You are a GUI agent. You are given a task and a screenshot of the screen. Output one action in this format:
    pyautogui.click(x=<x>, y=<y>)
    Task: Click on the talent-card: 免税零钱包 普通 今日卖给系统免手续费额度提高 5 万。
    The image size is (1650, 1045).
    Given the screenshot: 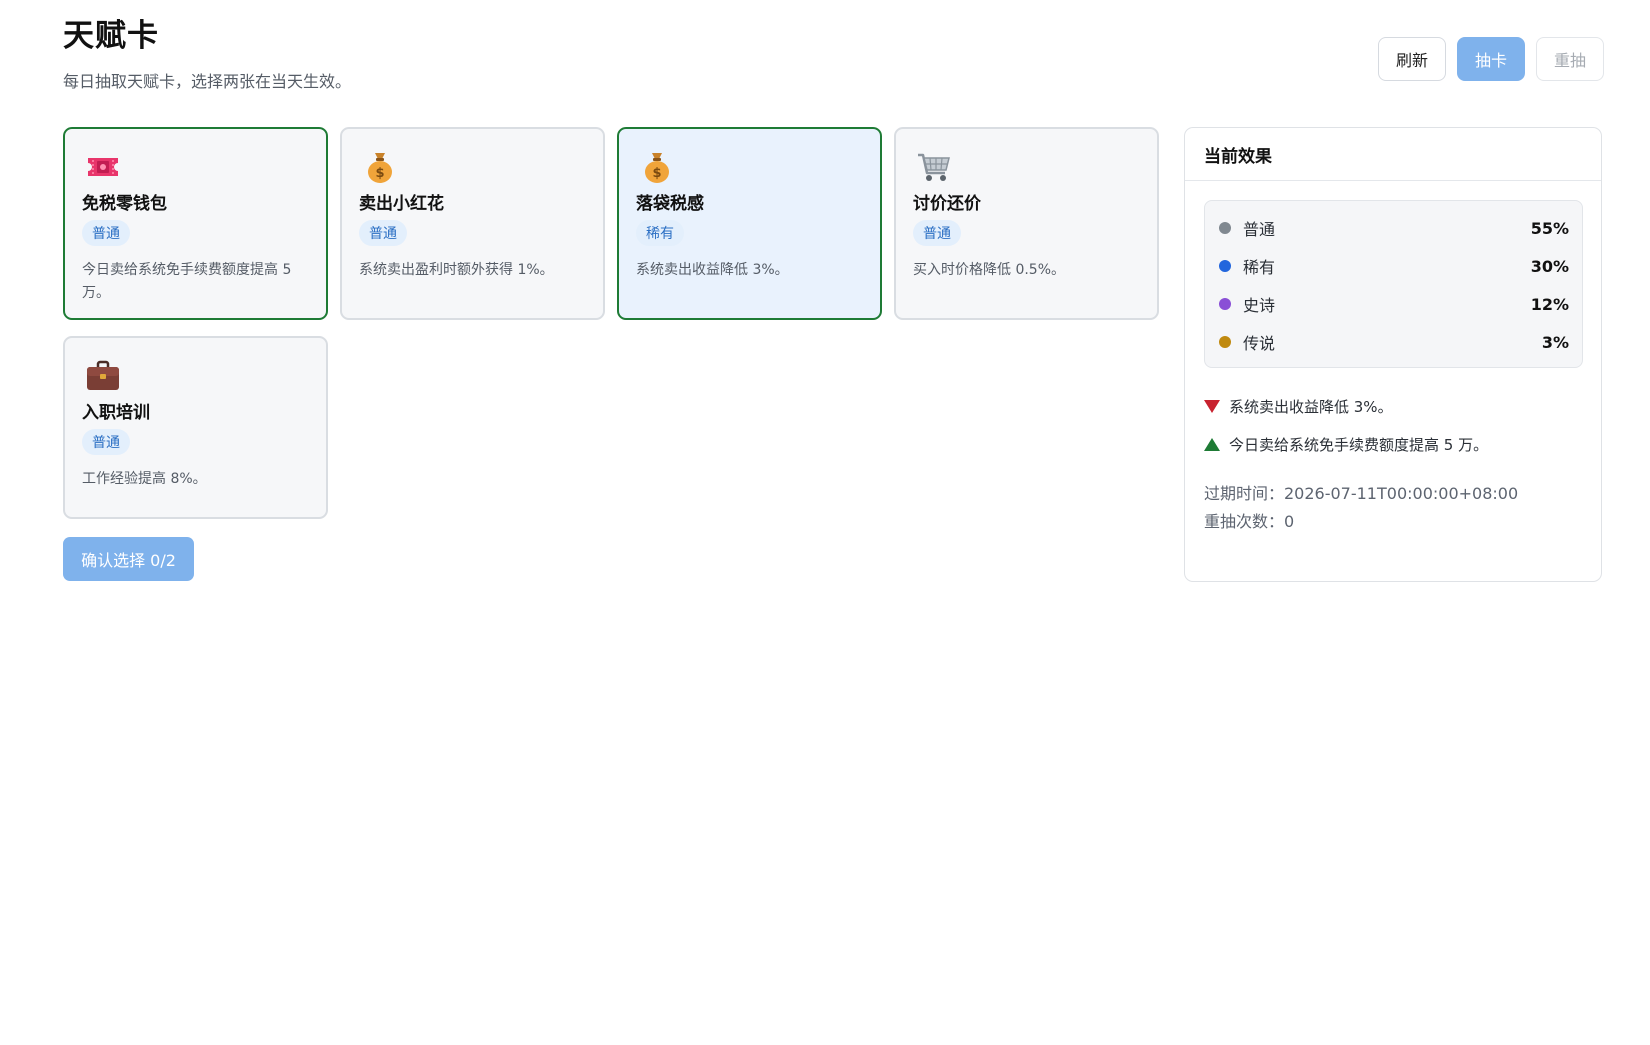 What is the action you would take?
    pyautogui.click(x=195, y=223)
    